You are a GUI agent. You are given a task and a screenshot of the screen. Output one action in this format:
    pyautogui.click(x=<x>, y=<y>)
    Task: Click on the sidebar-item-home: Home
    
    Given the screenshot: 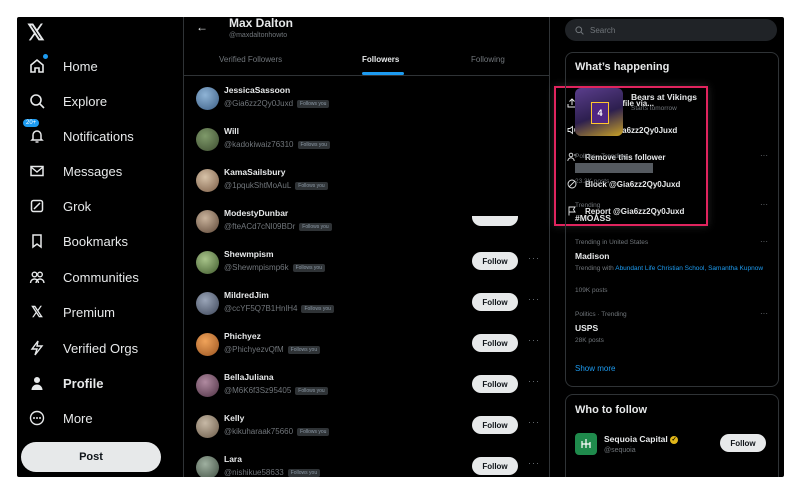 What is the action you would take?
    pyautogui.click(x=62, y=66)
    